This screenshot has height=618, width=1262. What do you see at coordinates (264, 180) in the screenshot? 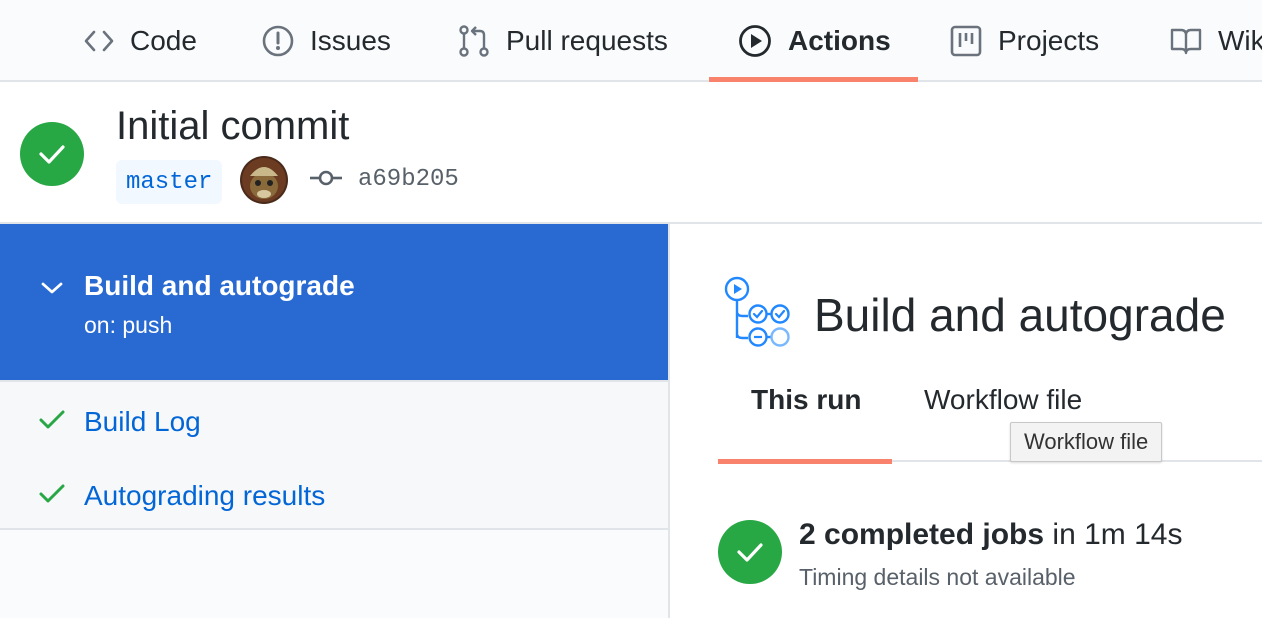
I see `avatar` at bounding box center [264, 180].